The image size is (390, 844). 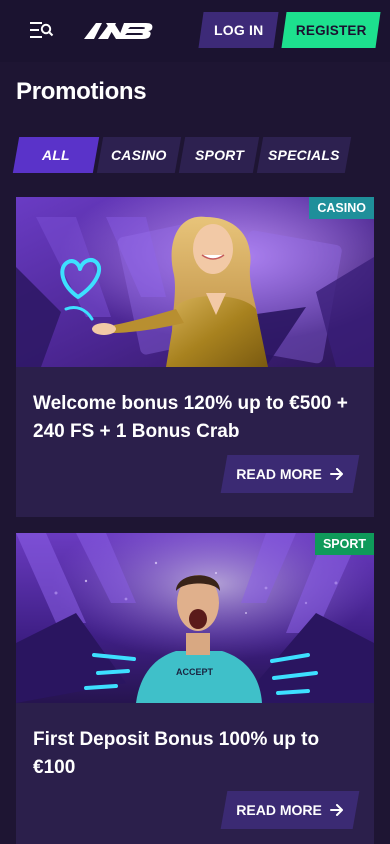 I want to click on register-button: REGISTER, so click(x=331, y=30).